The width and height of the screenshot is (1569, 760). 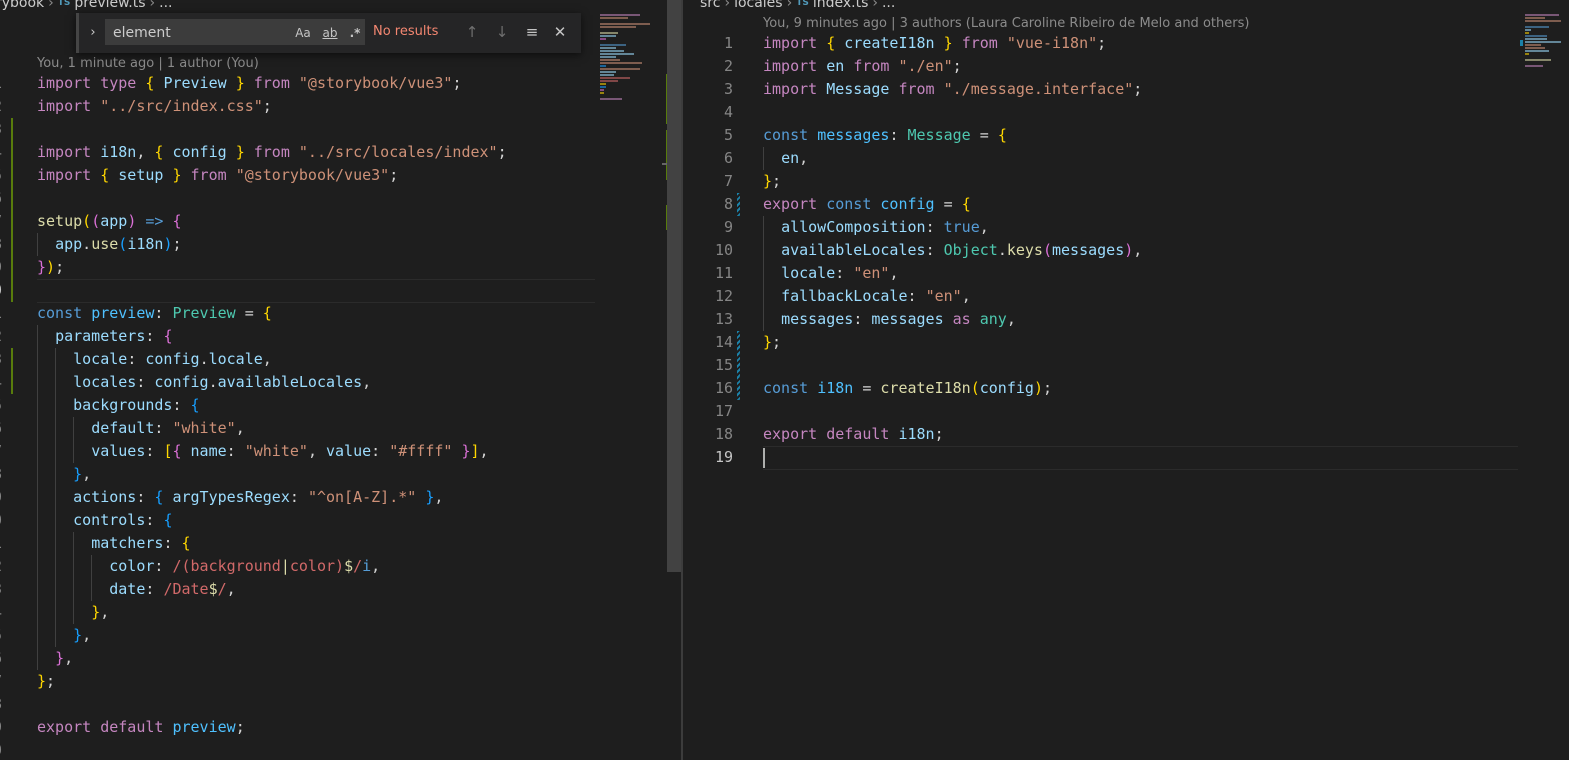 I want to click on code-line: 17, so click(x=1126, y=411).